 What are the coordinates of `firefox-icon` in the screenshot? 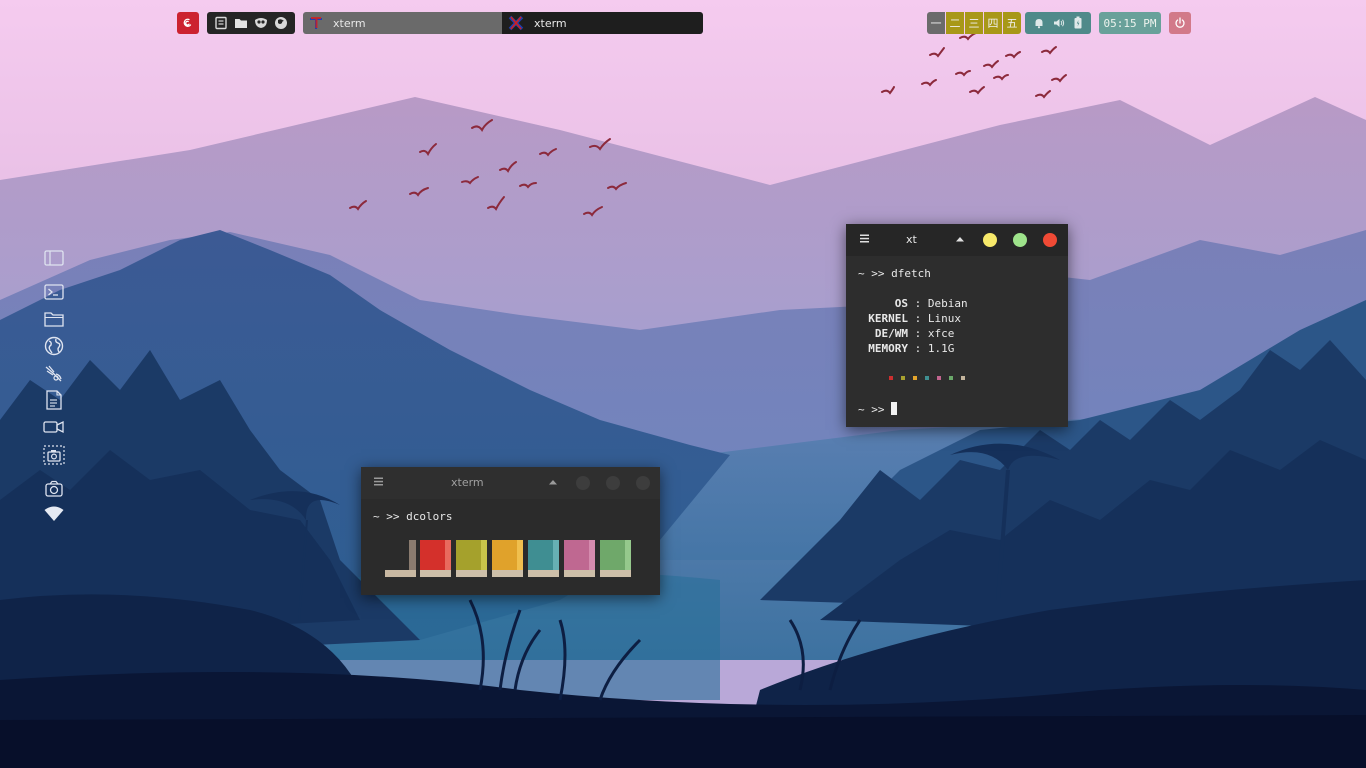 It's located at (281, 23).